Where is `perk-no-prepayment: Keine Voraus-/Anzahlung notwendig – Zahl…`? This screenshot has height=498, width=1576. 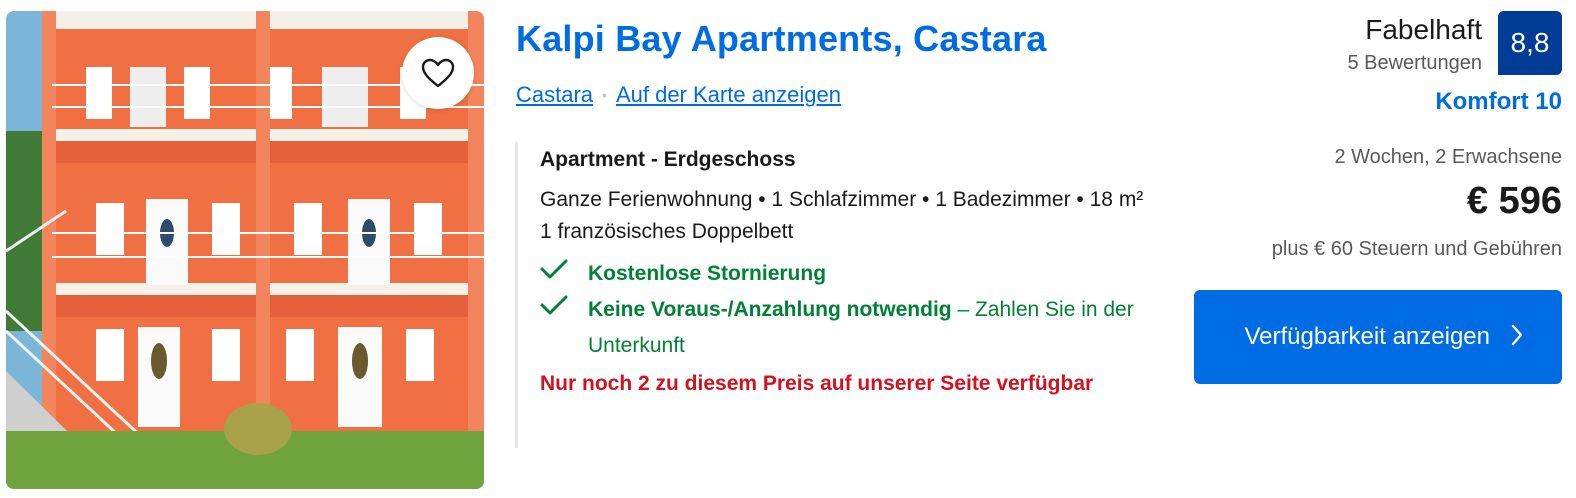
perk-no-prepayment: Keine Voraus-/Anzahlung notwendig – Zahl… is located at coordinates (857, 328).